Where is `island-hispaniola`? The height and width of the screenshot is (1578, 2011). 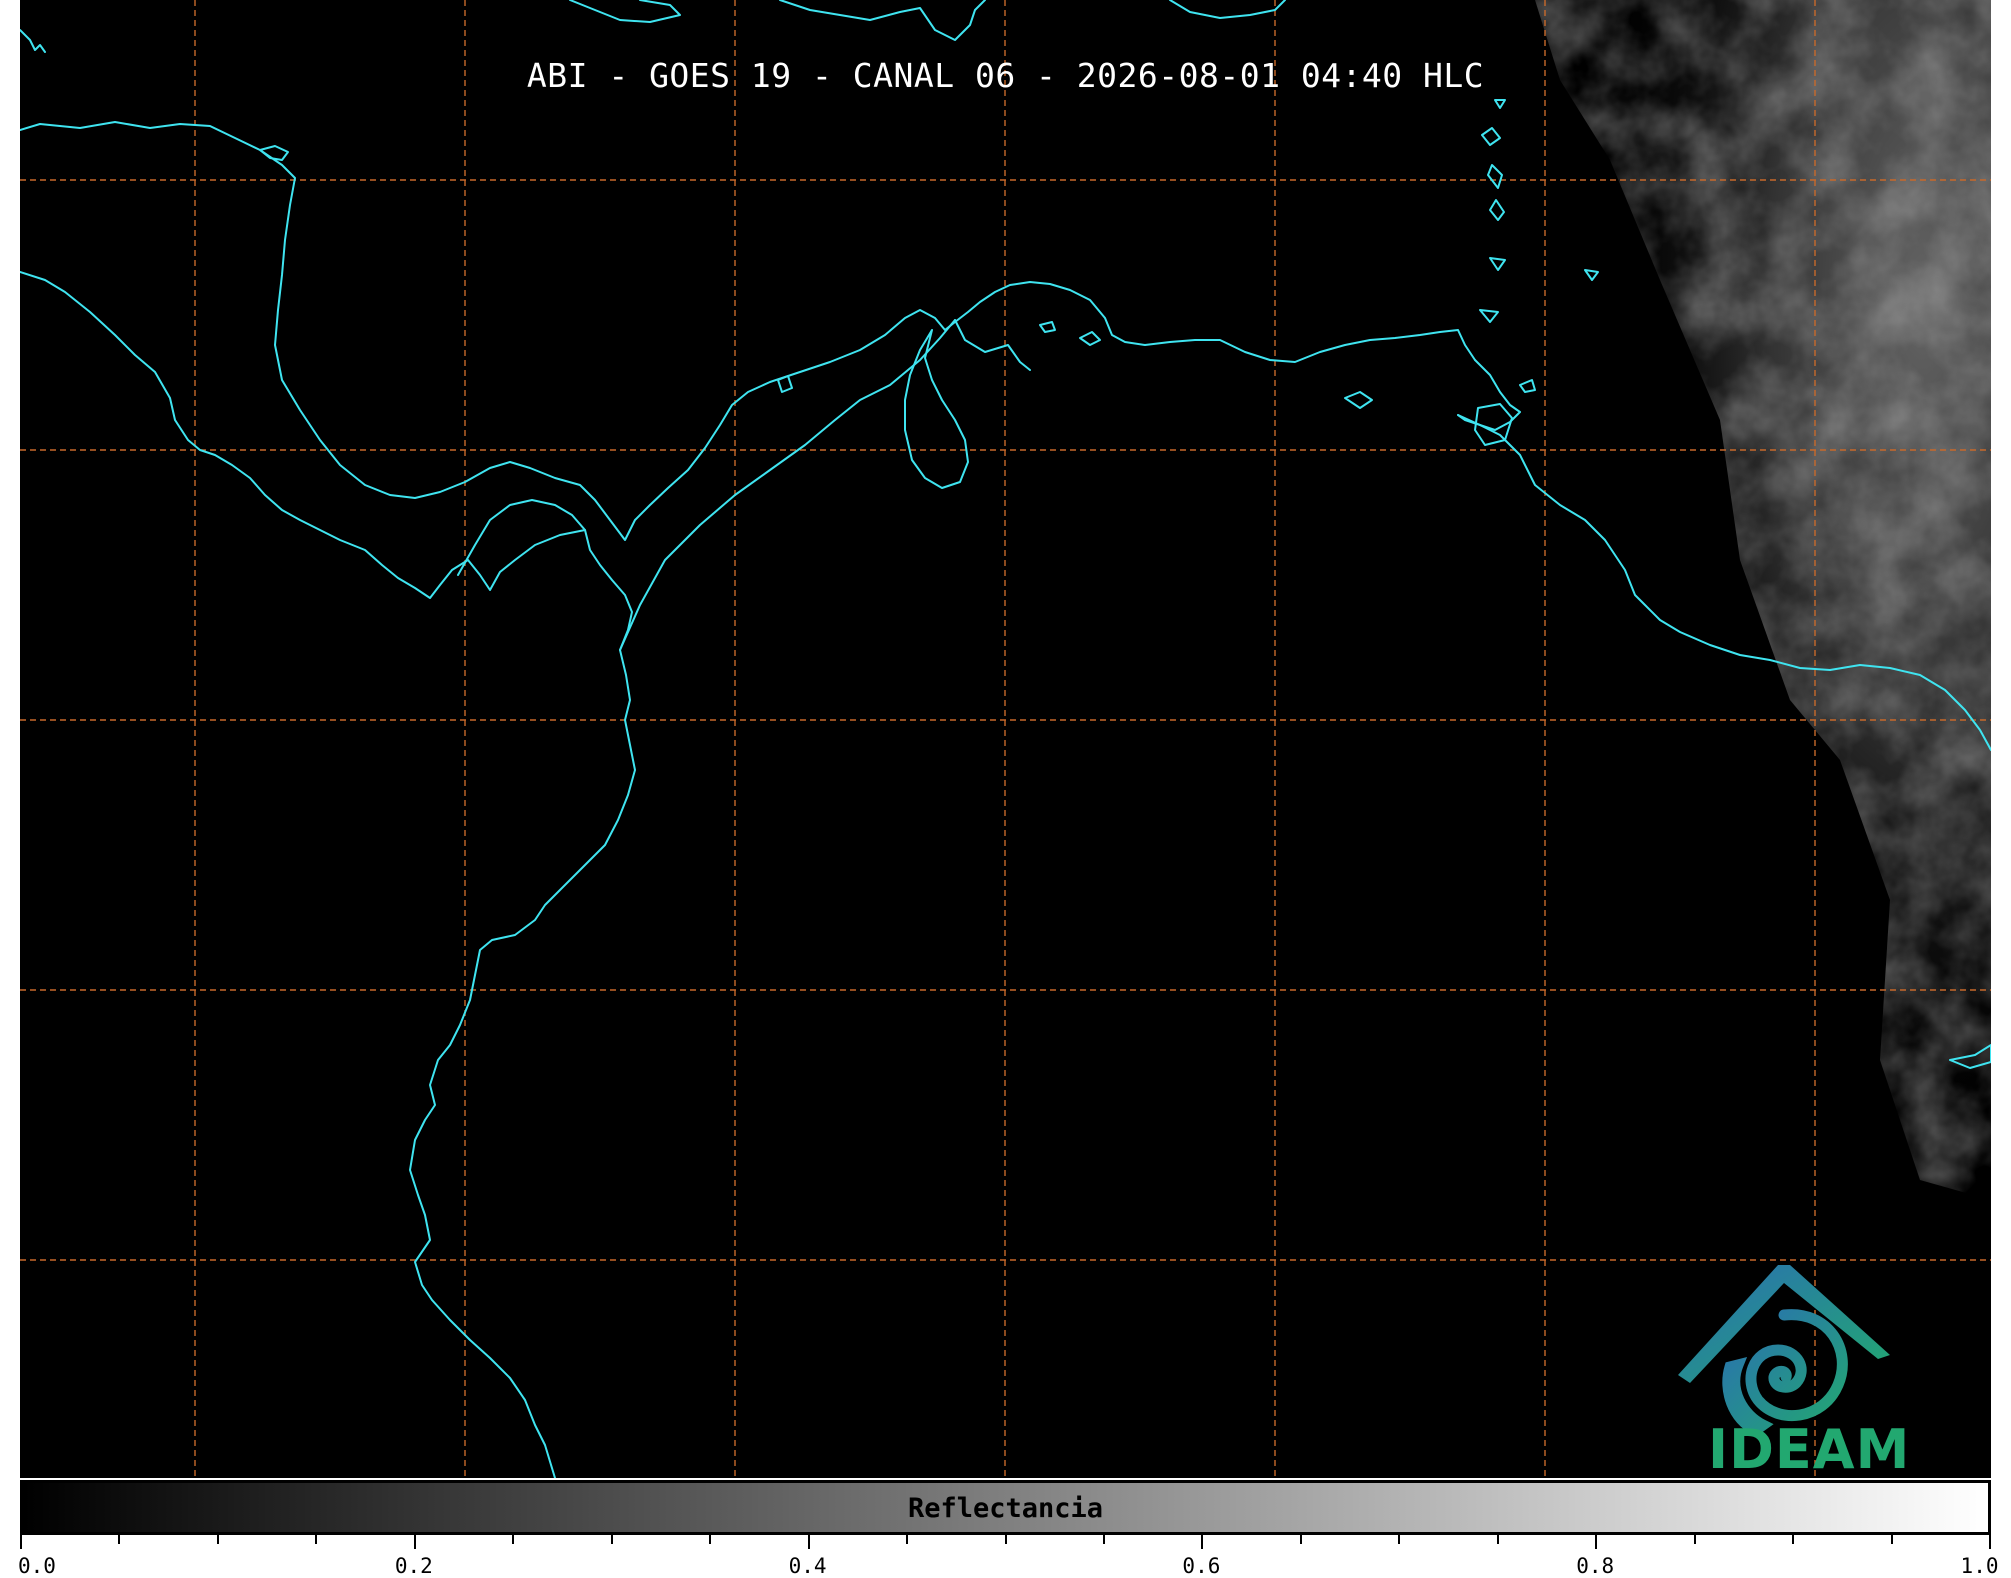 island-hispaniola is located at coordinates (1227, 9).